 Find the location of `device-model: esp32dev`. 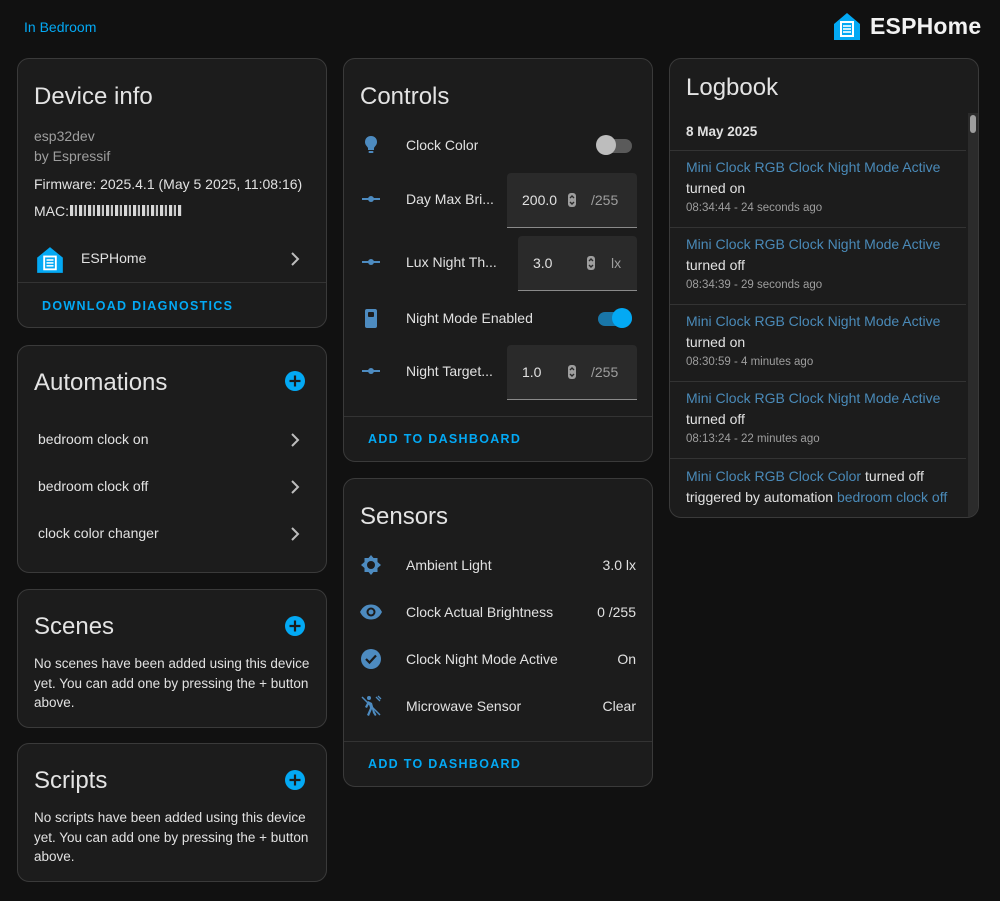

device-model: esp32dev is located at coordinates (64, 136).